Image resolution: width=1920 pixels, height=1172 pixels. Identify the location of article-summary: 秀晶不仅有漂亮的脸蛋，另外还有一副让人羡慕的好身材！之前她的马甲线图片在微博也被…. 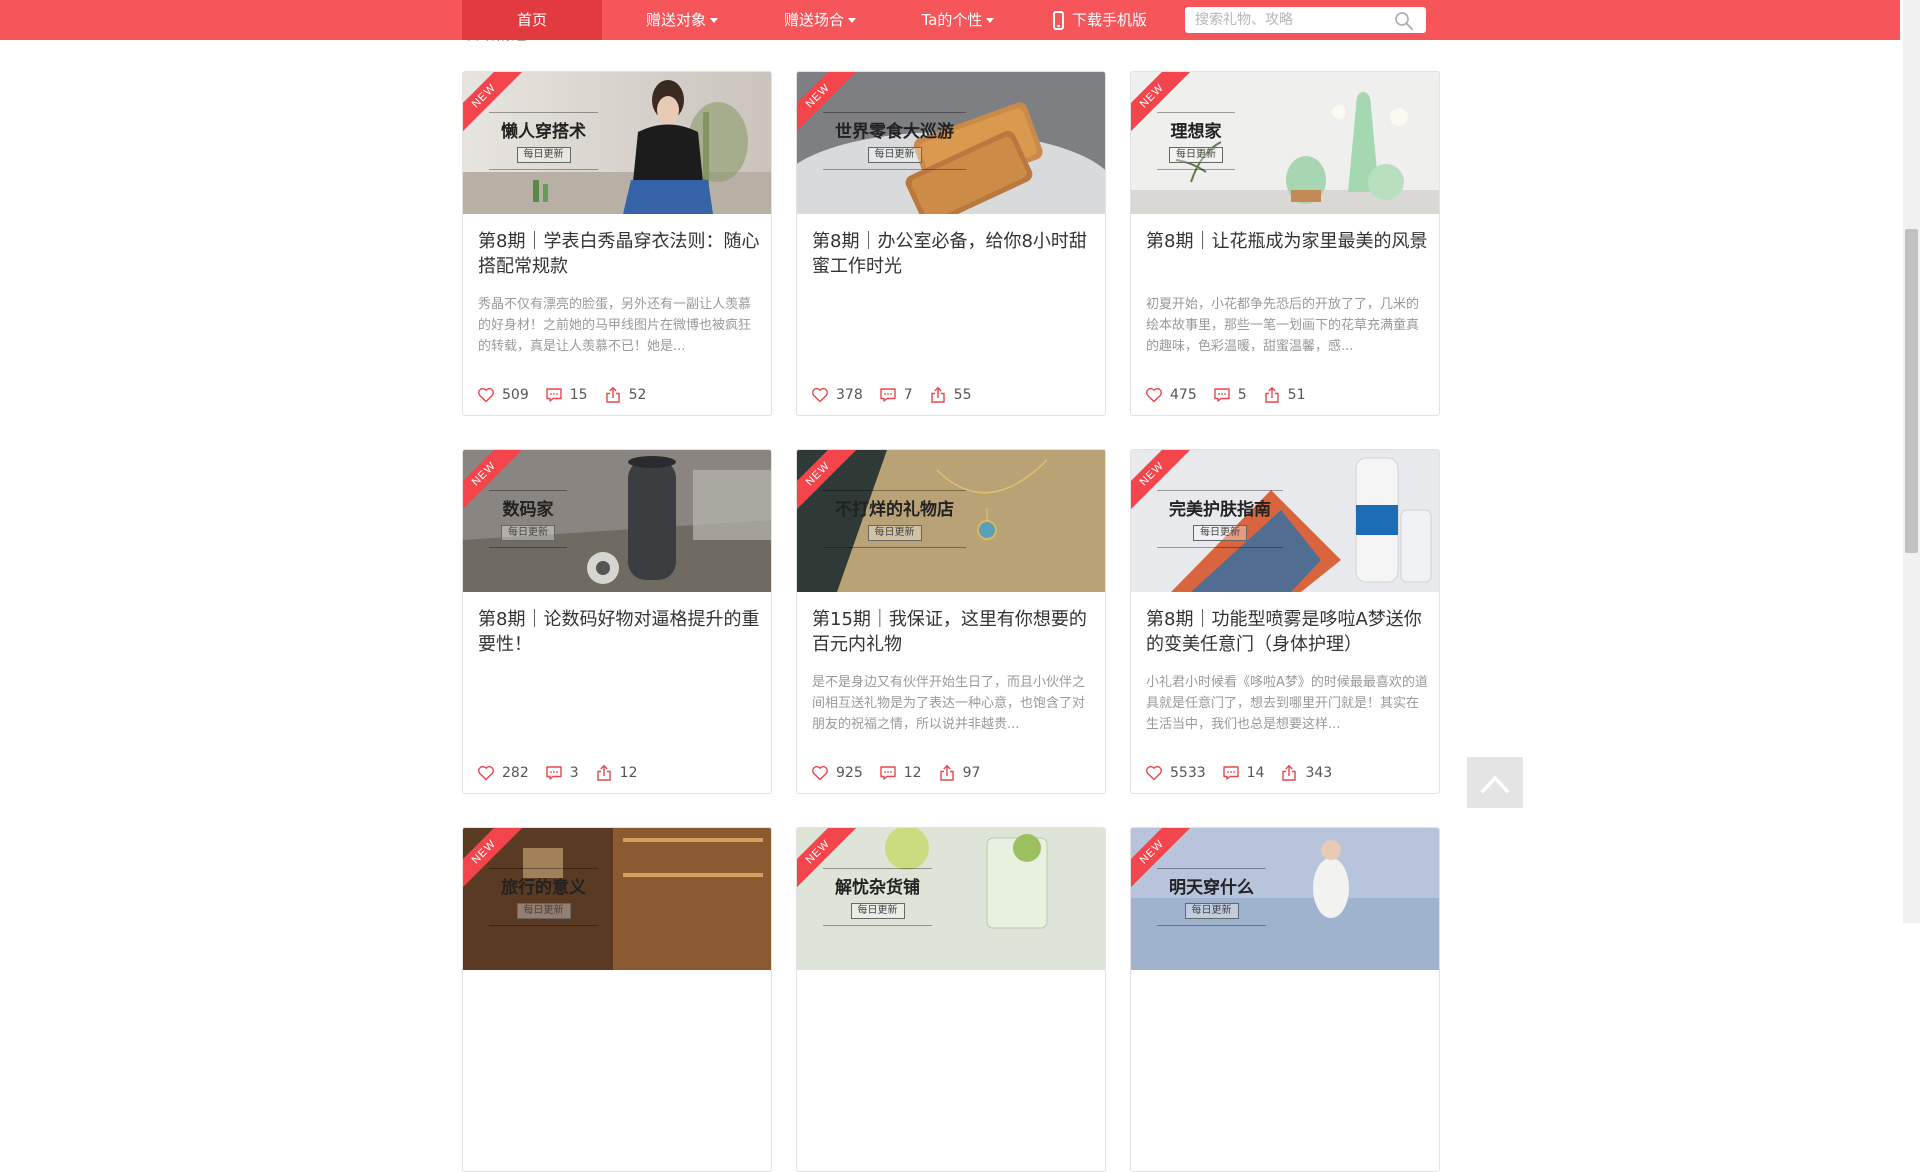
(615, 325).